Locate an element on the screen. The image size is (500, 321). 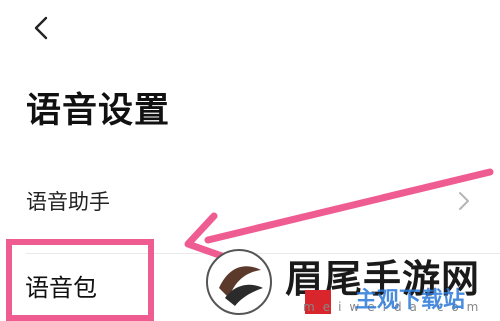
settings-item-label: 语音助手 is located at coordinates (68, 202).